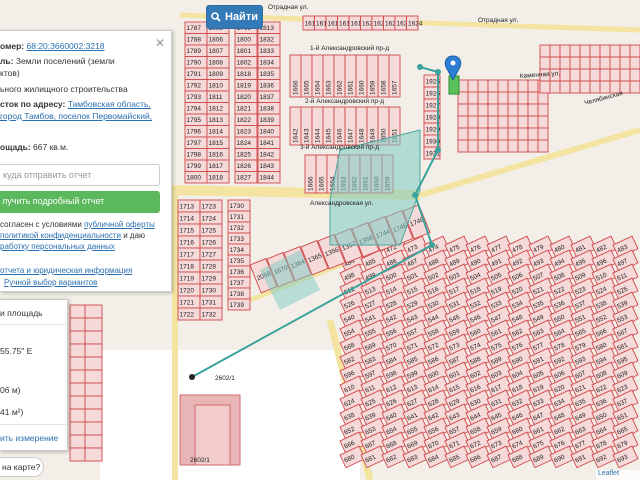 This screenshot has width=640, height=480. What do you see at coordinates (246, 96) in the screenshot?
I see `parcel: 1820` at bounding box center [246, 96].